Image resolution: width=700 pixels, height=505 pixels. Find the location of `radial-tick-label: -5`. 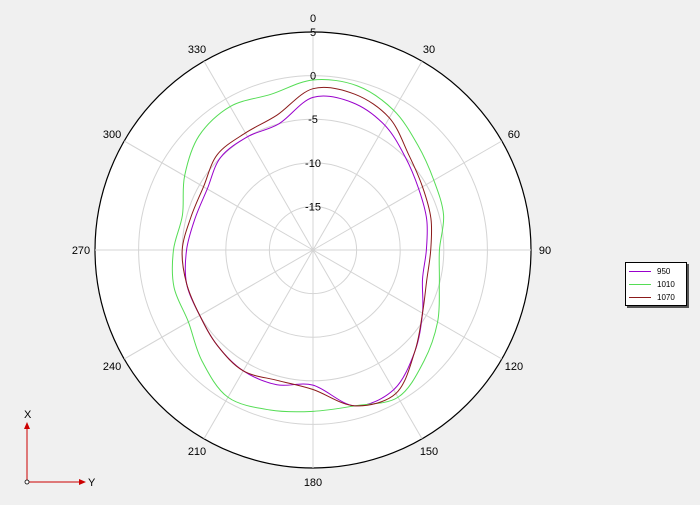

radial-tick-label: -5 is located at coordinates (313, 120).